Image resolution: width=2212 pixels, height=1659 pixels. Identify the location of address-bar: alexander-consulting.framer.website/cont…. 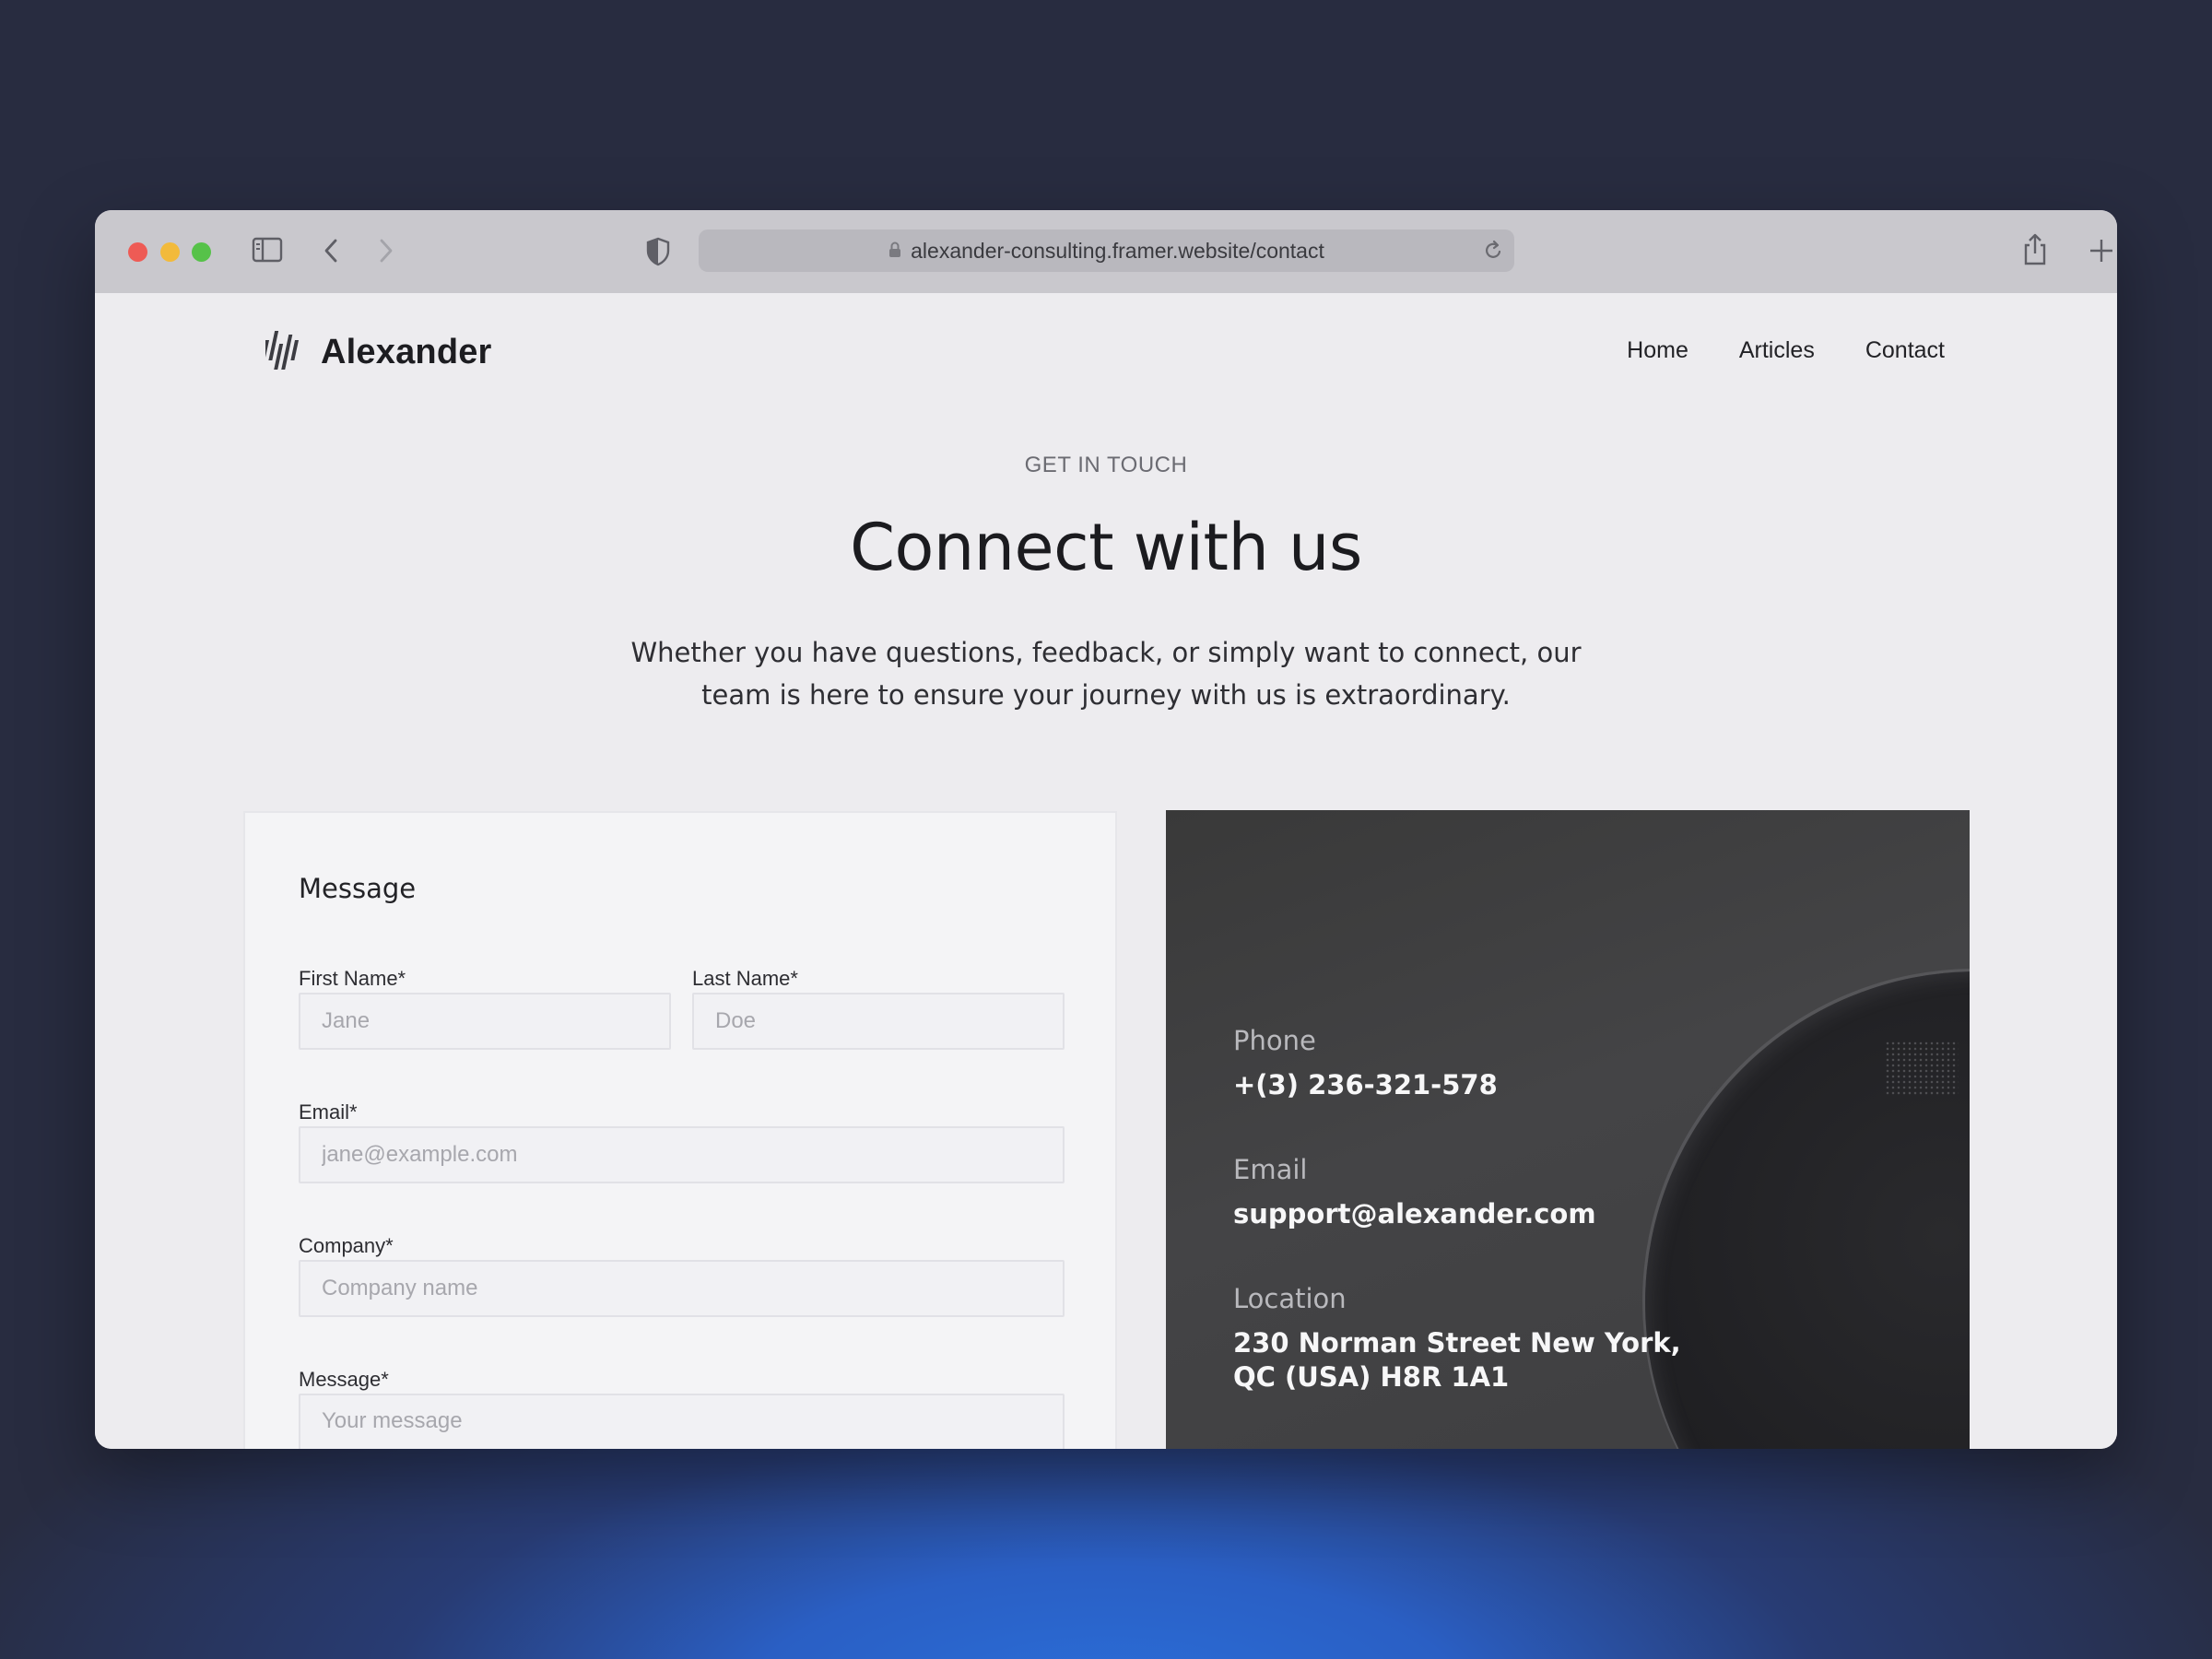
(1106, 250).